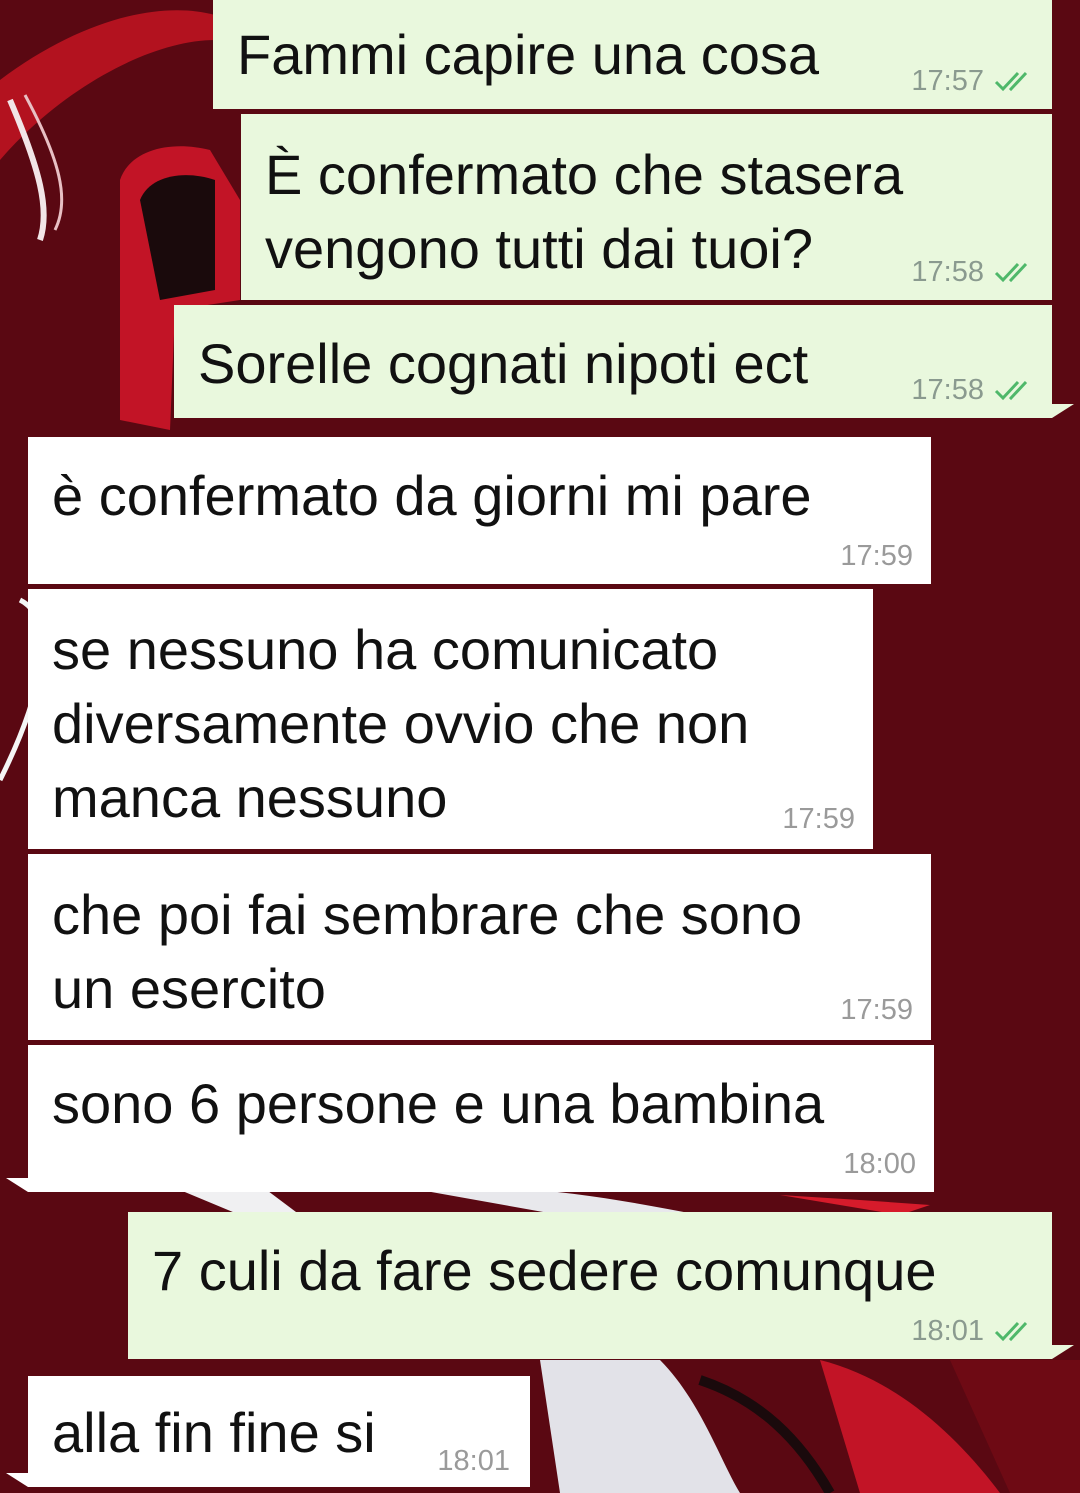 The width and height of the screenshot is (1080, 1493). I want to click on outgoing-message: 7 culi da fare sedere comunque 18:01, so click(590, 1285).